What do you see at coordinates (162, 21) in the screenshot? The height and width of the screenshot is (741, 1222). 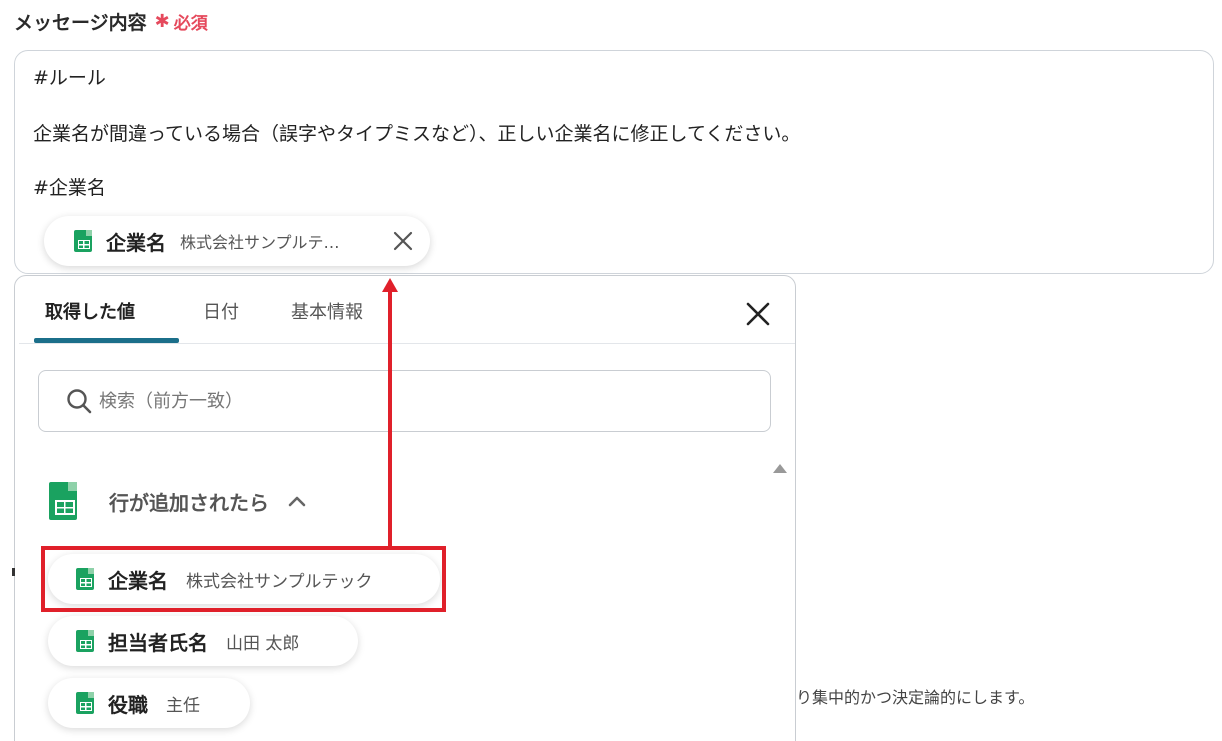 I see `required-star-icon: ✱` at bounding box center [162, 21].